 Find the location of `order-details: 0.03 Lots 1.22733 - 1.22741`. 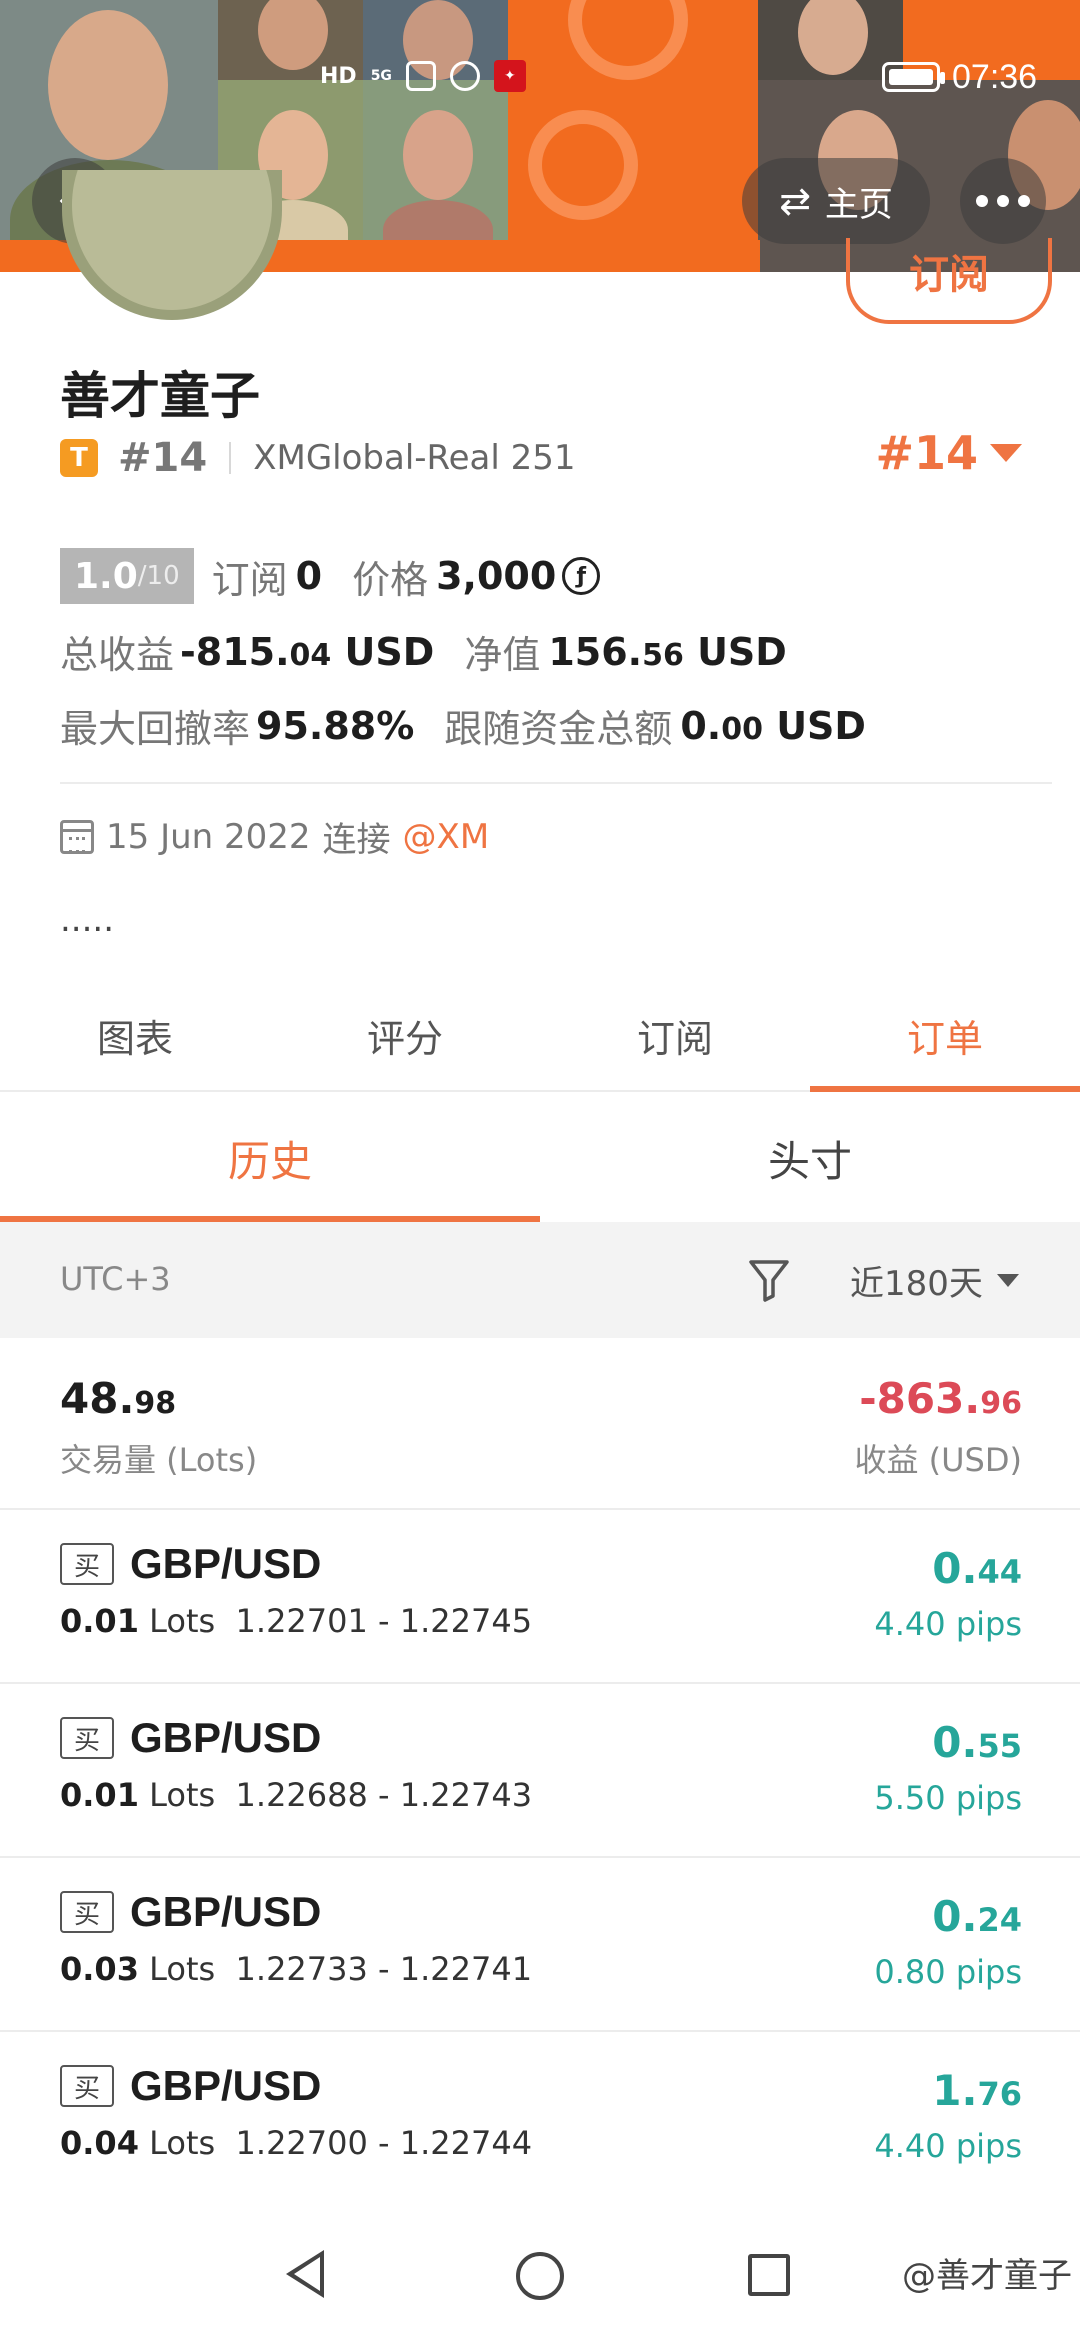

order-details: 0.03 Lots 1.22733 - 1.22741 is located at coordinates (296, 1969).